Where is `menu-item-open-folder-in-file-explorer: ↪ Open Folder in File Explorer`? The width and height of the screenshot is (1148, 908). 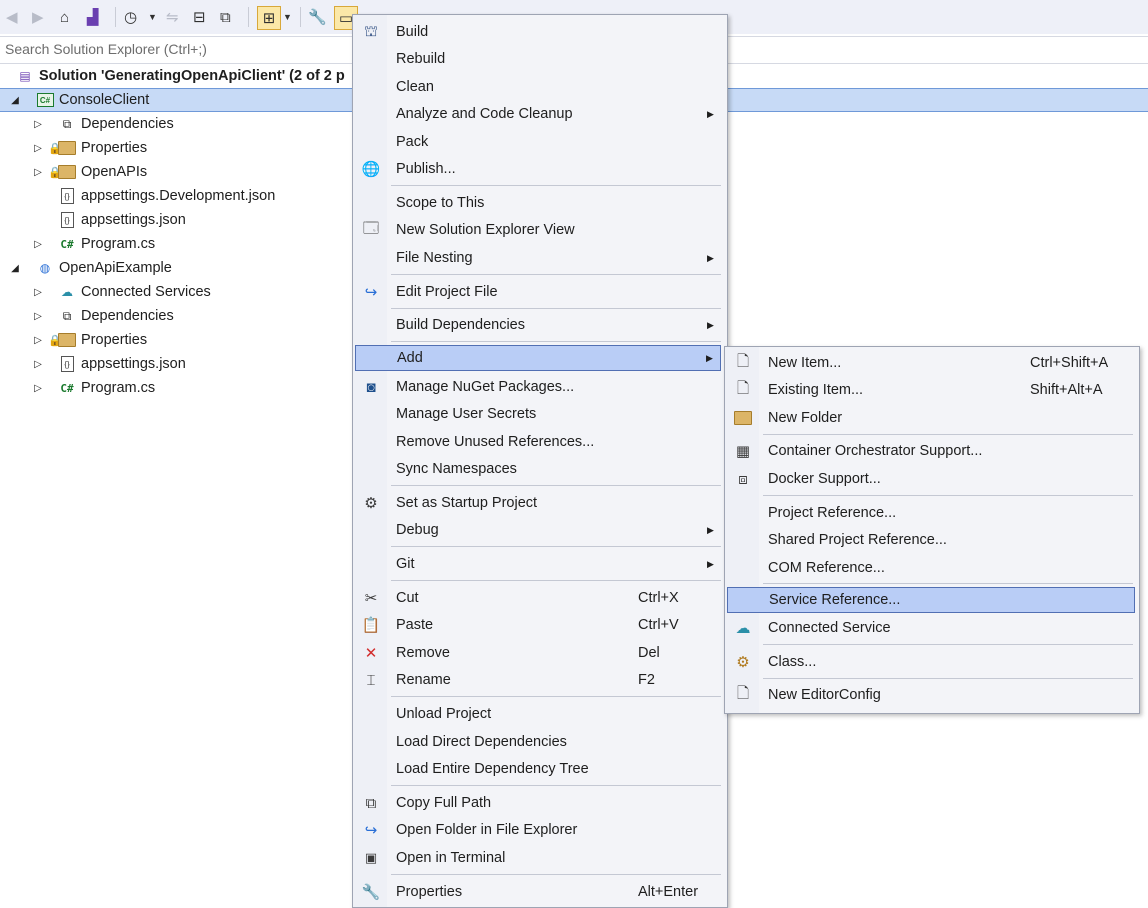 menu-item-open-folder-in-file-explorer: ↪ Open Folder in File Explorer is located at coordinates (539, 830).